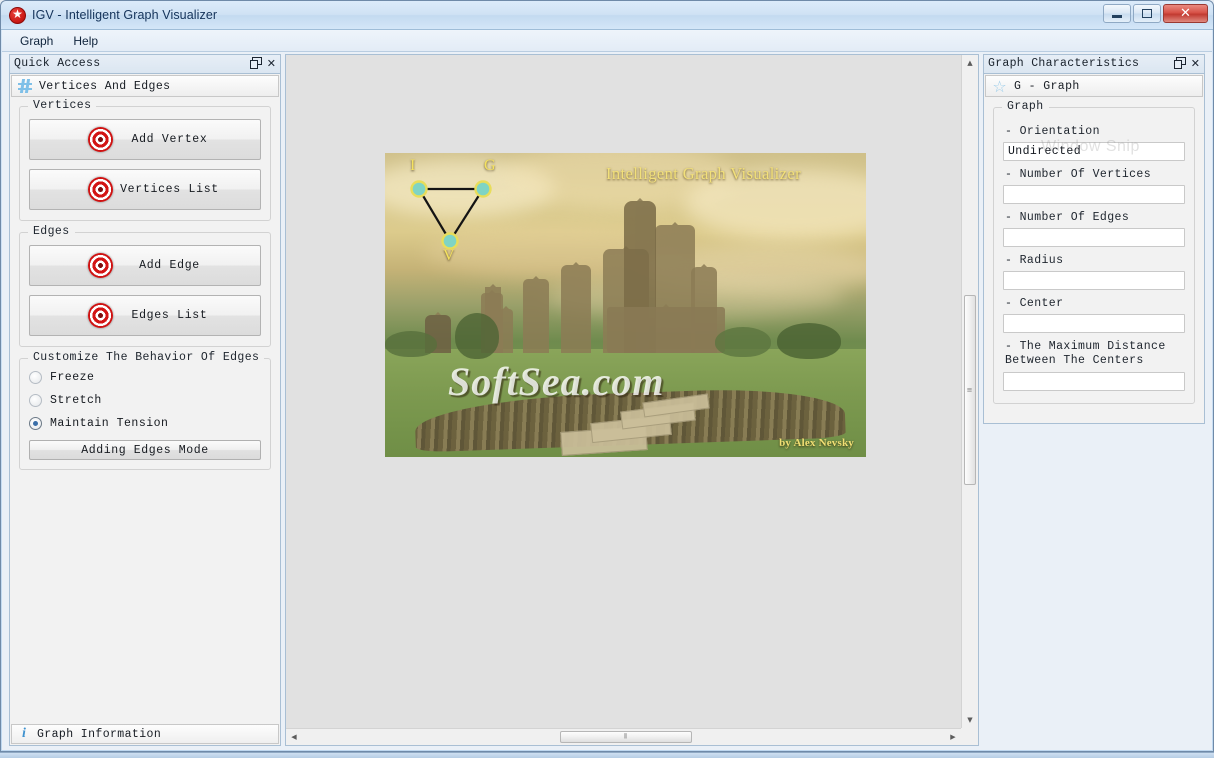 Image resolution: width=1214 pixels, height=758 pixels. I want to click on close-button: ✕, so click(1185, 13).